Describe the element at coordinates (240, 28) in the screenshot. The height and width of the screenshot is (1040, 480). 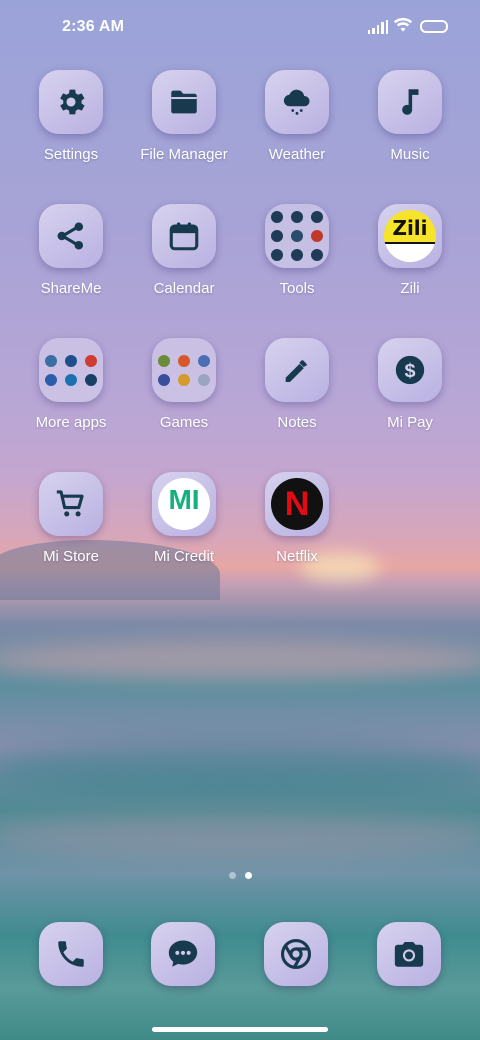
I see `status-bar: 2:36 AM` at that location.